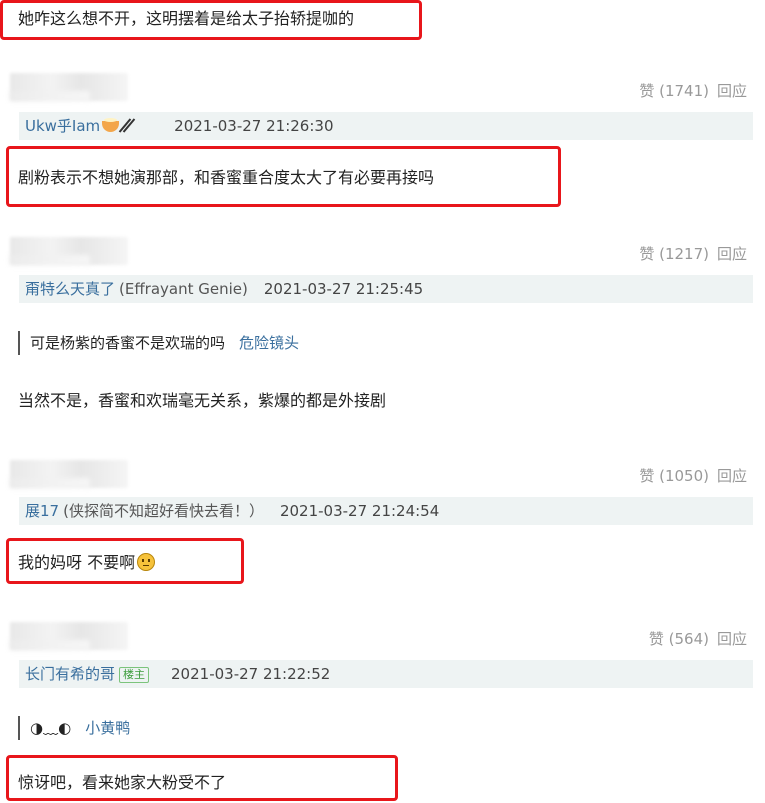 The width and height of the screenshot is (765, 803). I want to click on comment-text: 当然不是，香蜜和欢瑞毫无关系，紫爆的都是外接剧, so click(202, 400).